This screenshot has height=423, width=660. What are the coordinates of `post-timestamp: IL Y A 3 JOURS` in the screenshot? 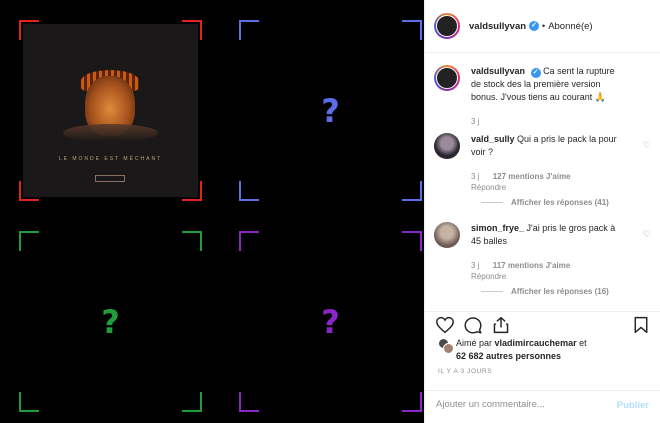 It's located at (465, 371).